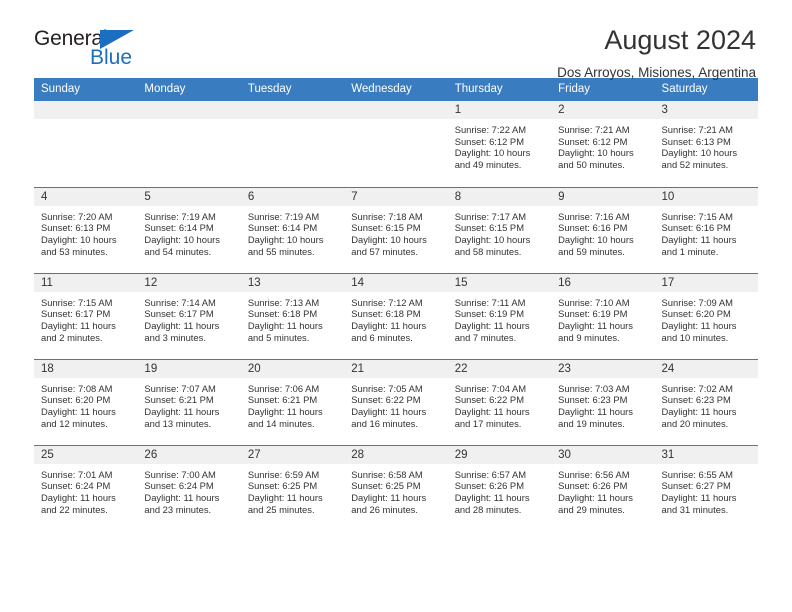  What do you see at coordinates (76, 228) in the screenshot?
I see `sunset-text: Sunset: 6:13 PM` at bounding box center [76, 228].